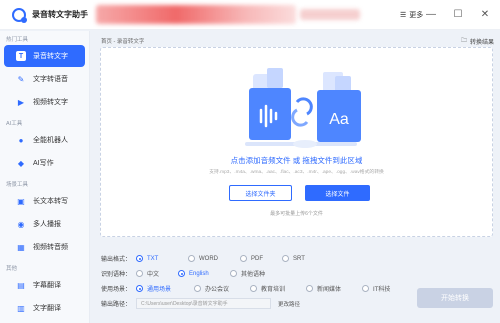 The width and height of the screenshot is (500, 323). I want to click on format-radio-word: WORD, so click(214, 258).